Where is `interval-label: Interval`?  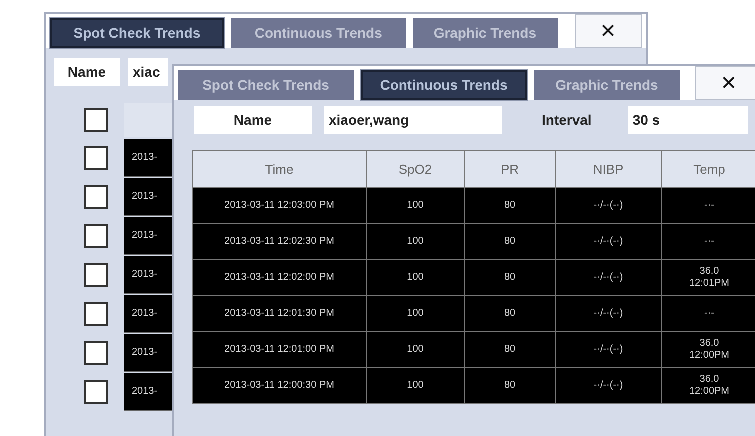 interval-label: Interval is located at coordinates (567, 120).